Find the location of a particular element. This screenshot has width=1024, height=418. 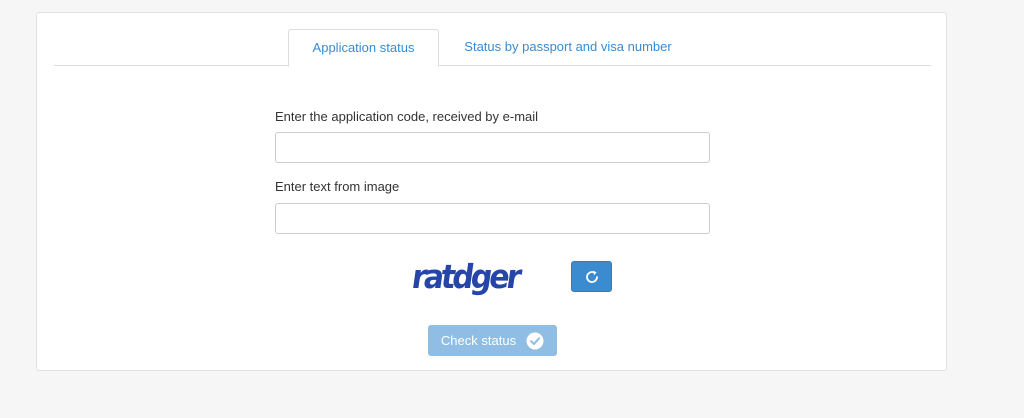

check-status-label: Check status is located at coordinates (478, 340).